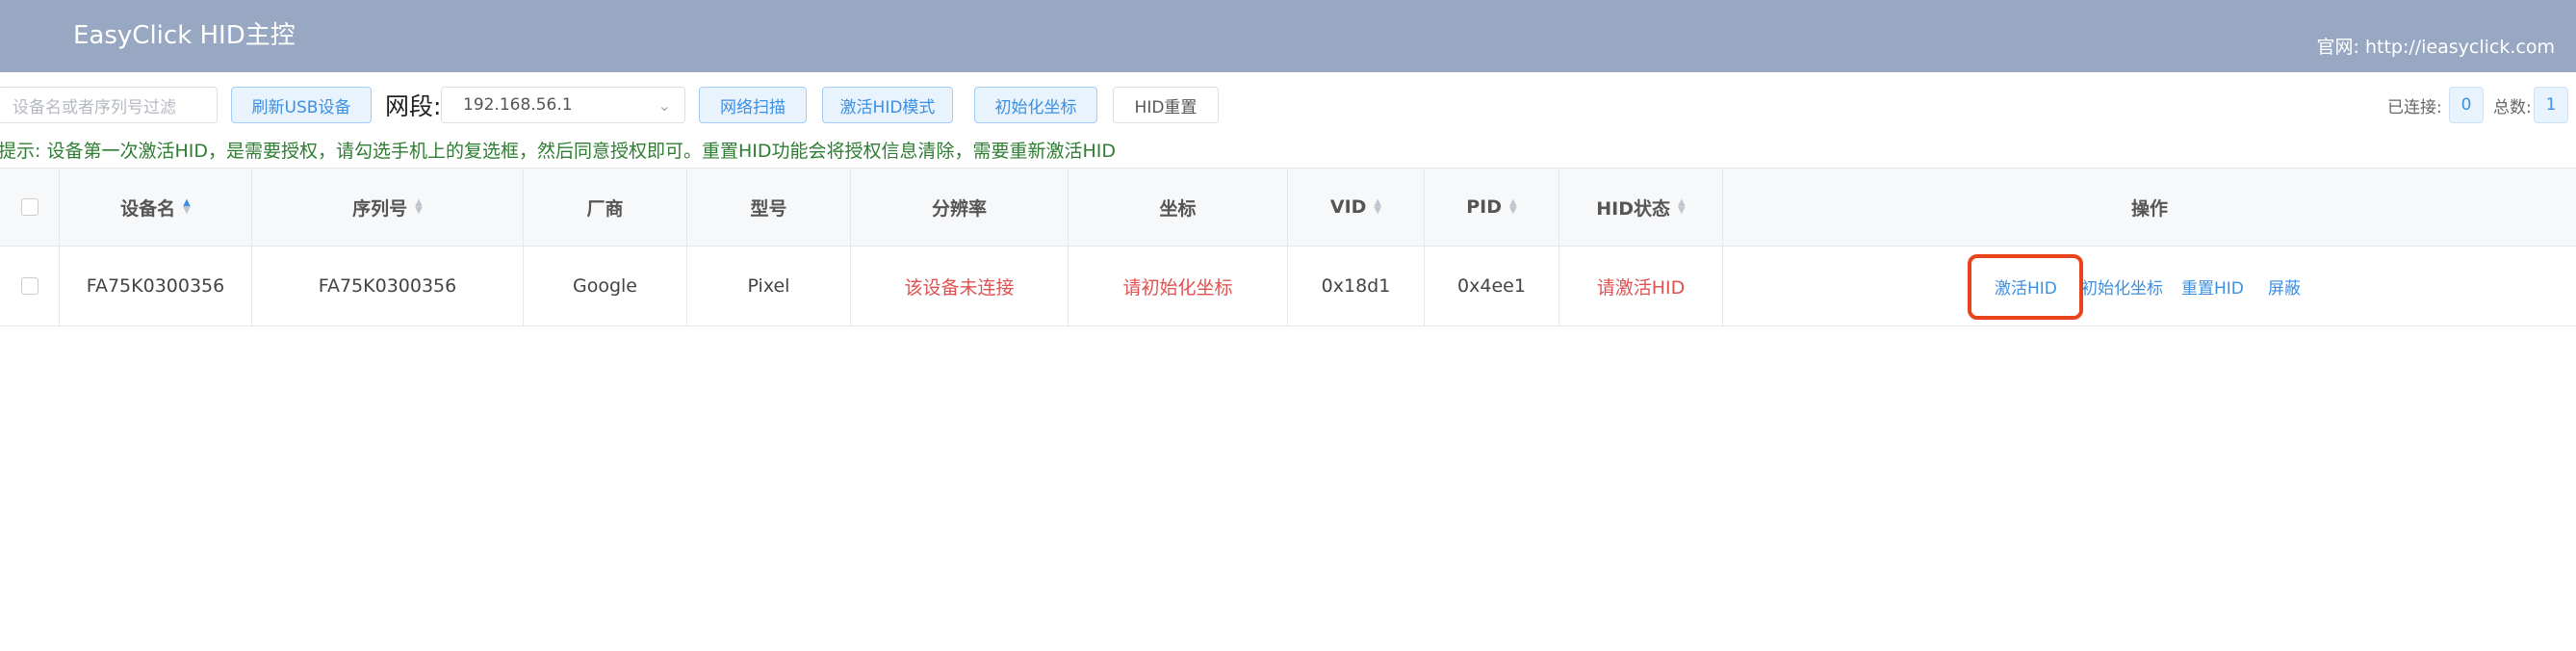 This screenshot has width=2576, height=651. I want to click on row-select-cell, so click(30, 286).